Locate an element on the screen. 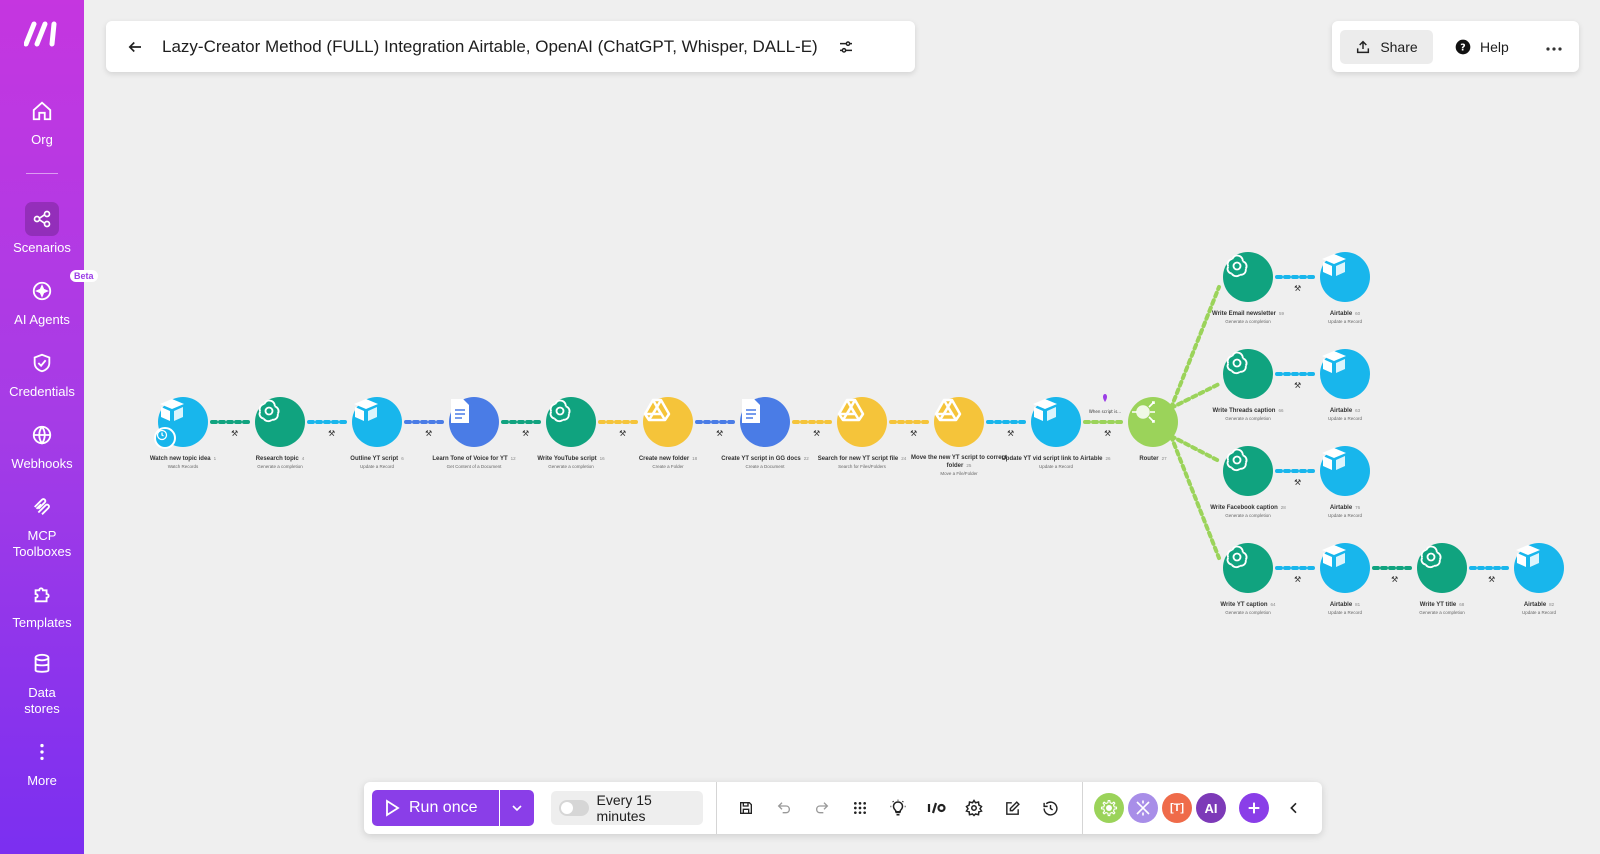 The width and height of the screenshot is (1600, 854). save-icon is located at coordinates (746, 808).